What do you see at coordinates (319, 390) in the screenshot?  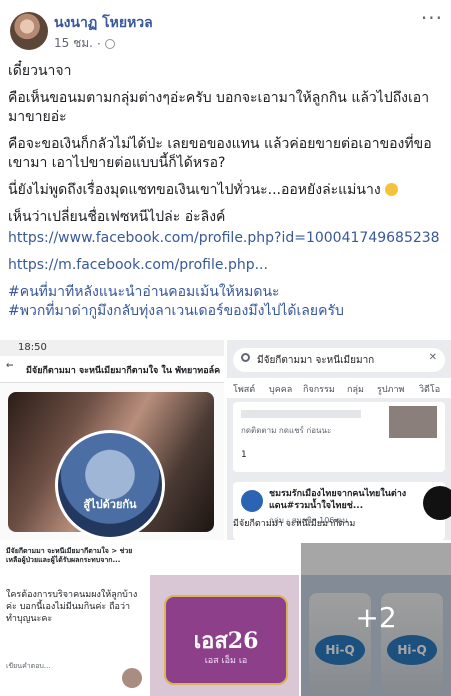 I see `tab-events: กิจกรรม` at bounding box center [319, 390].